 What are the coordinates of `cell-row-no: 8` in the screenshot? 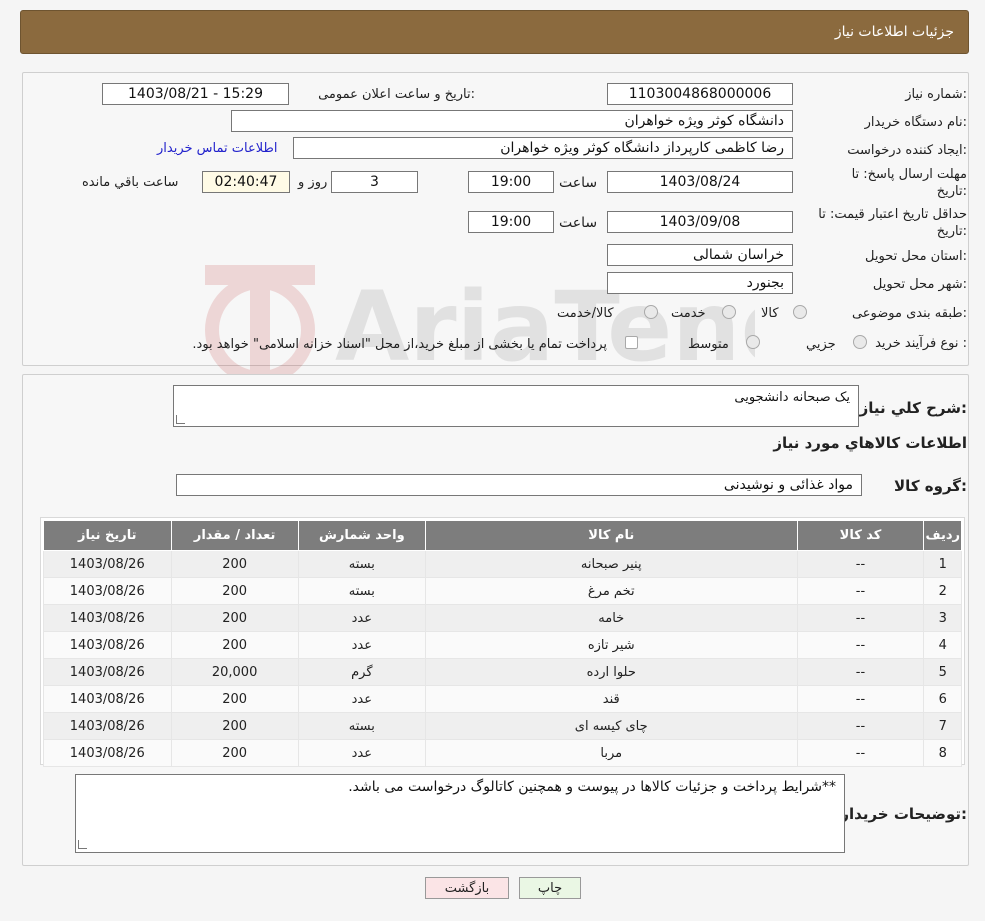 It's located at (942, 753).